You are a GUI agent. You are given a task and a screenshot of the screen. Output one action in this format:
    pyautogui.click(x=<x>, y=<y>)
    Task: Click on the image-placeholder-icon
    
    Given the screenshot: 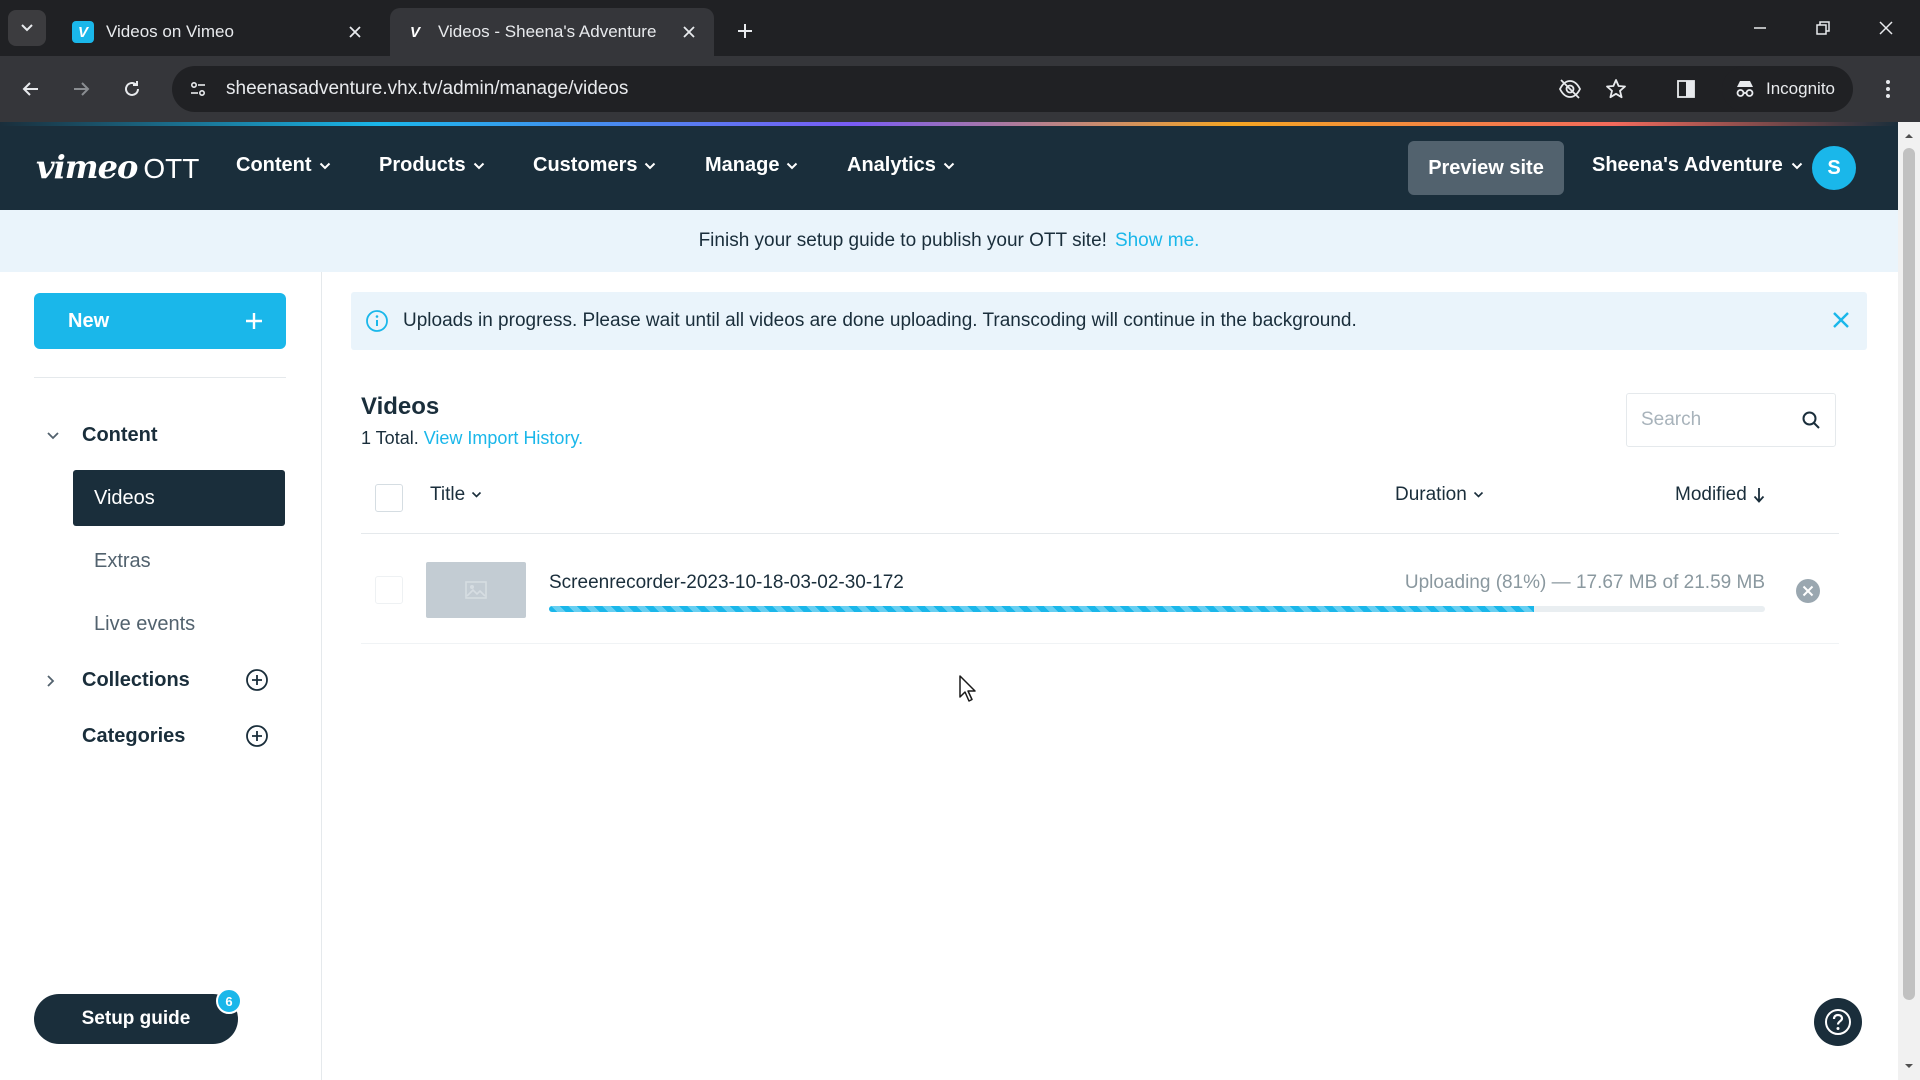 What is the action you would take?
    pyautogui.click(x=476, y=590)
    